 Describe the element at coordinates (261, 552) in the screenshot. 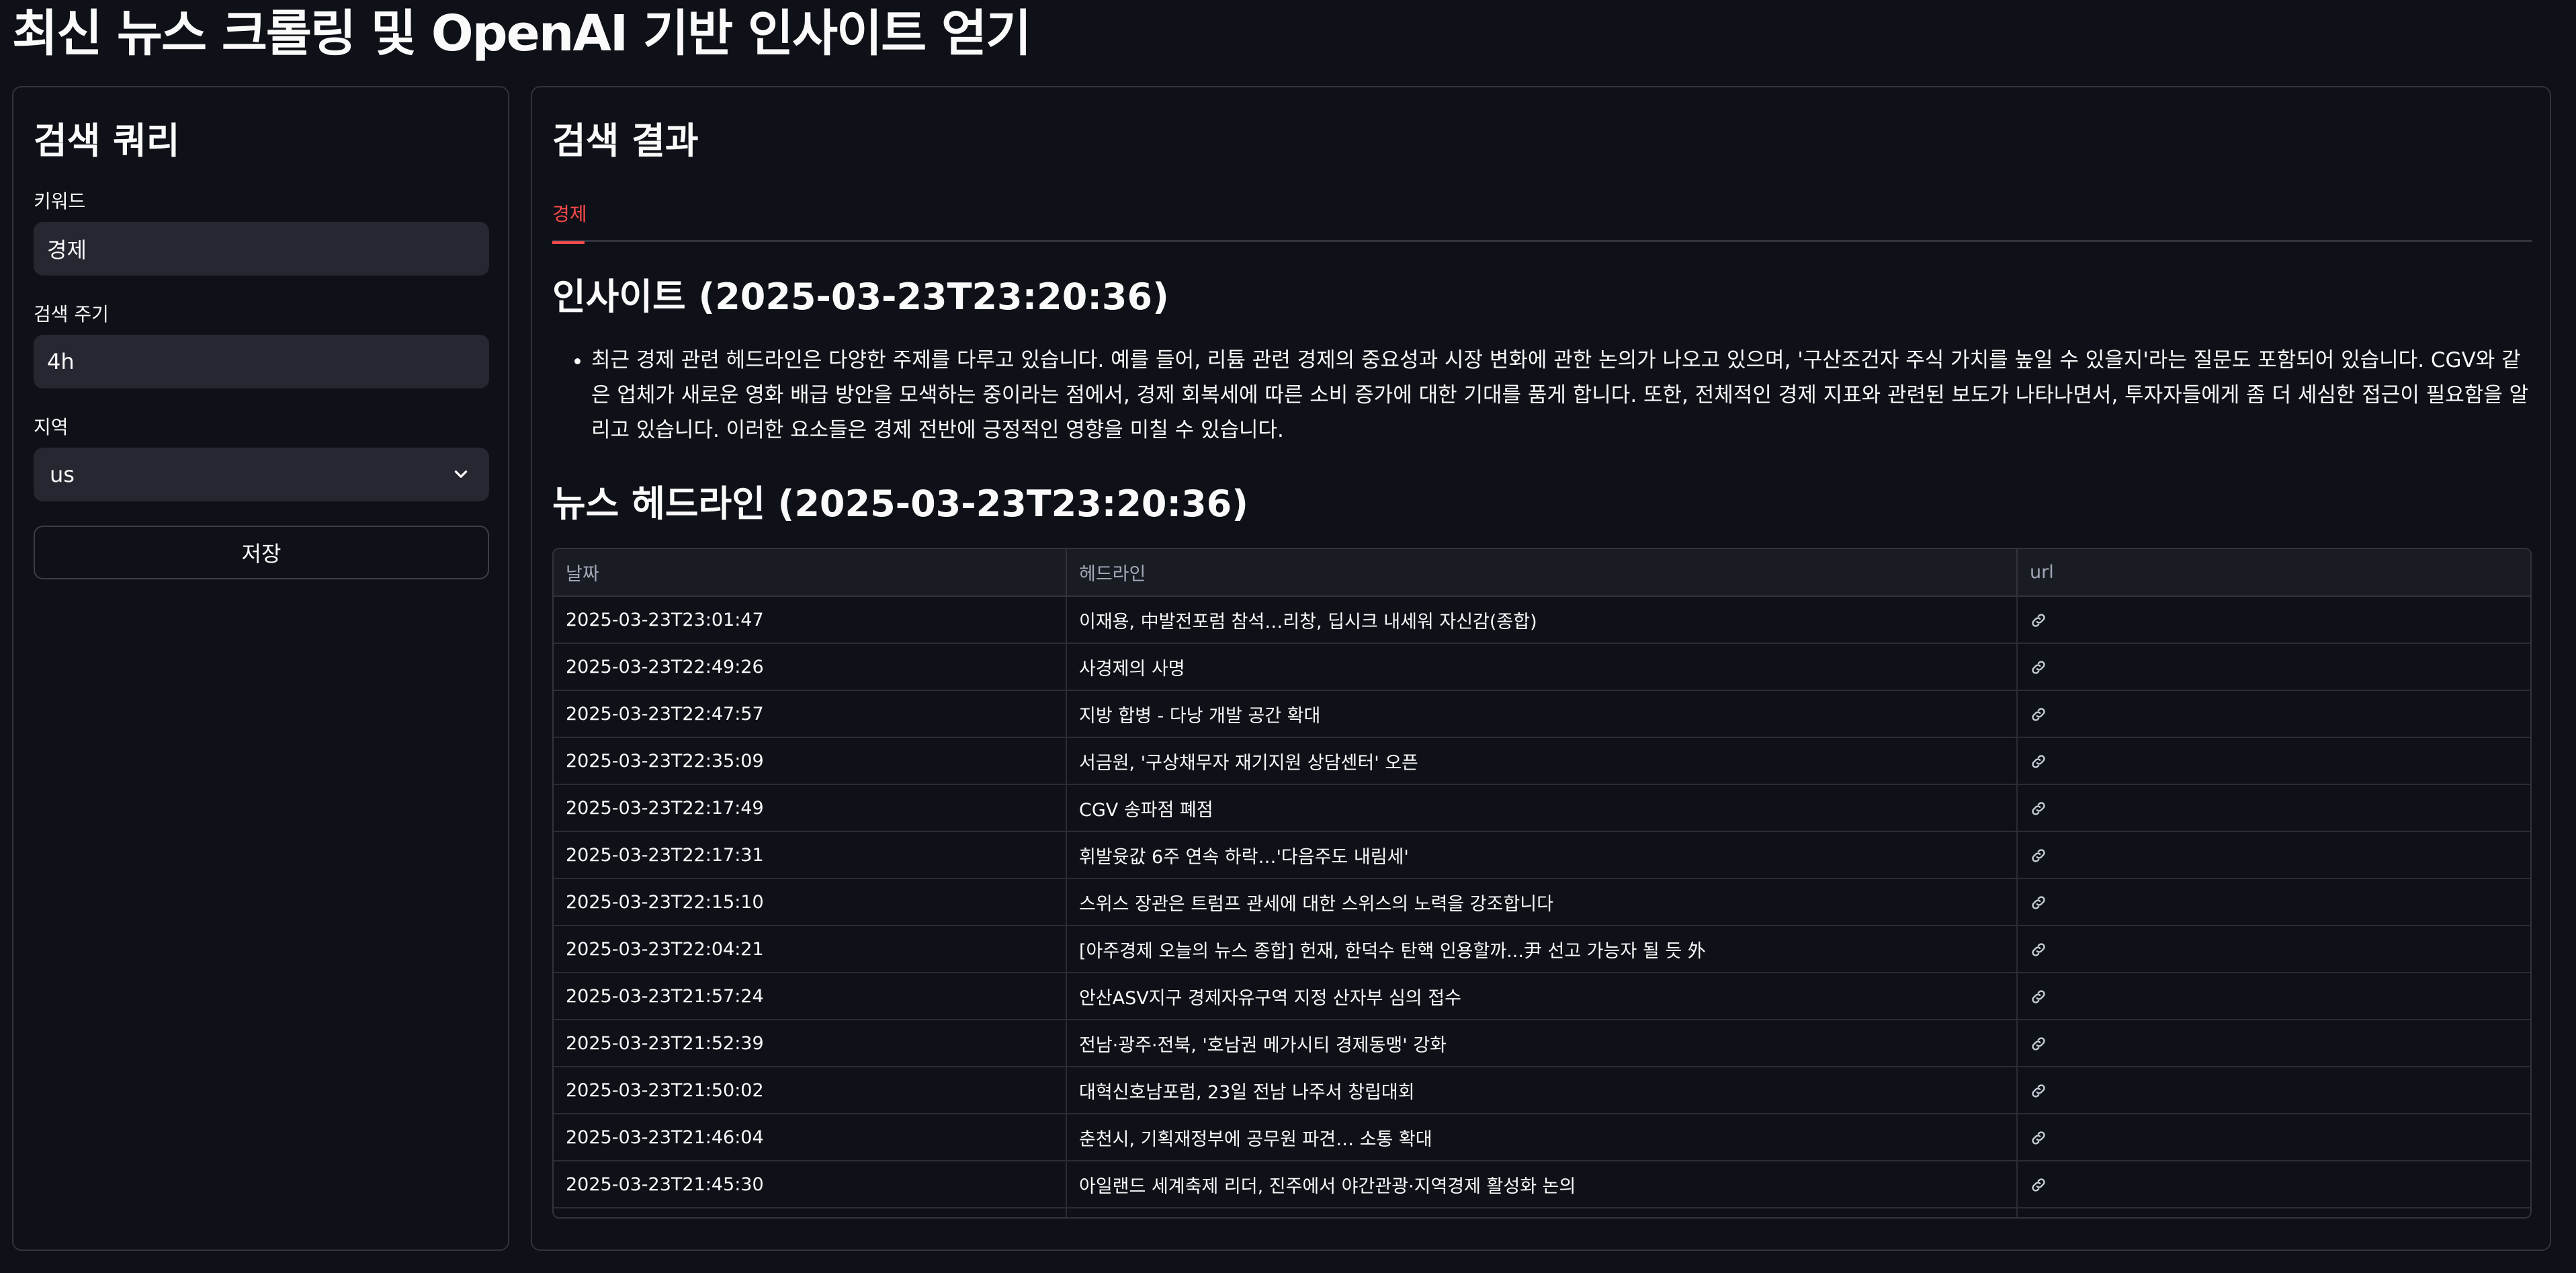

I see `save-button: 저장` at that location.